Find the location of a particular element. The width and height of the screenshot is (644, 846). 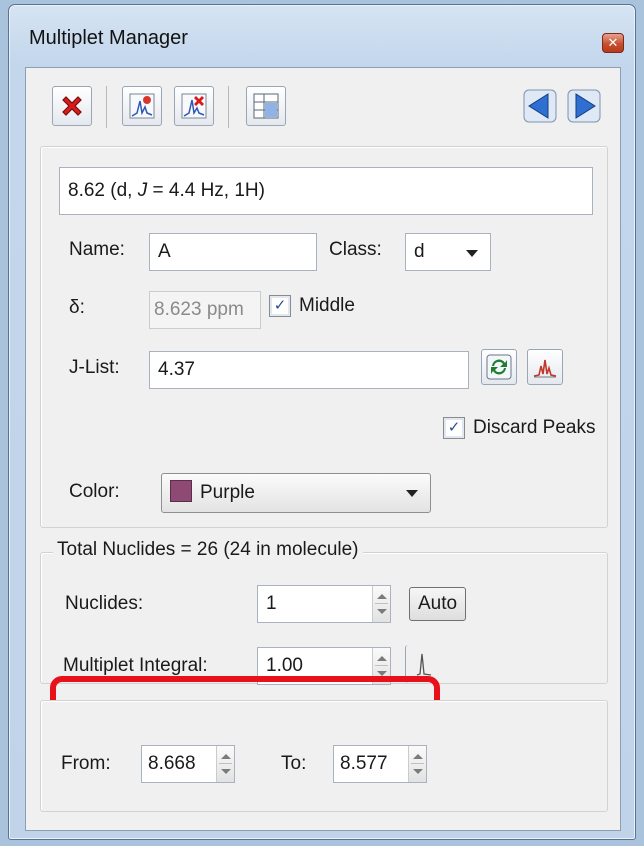

summary-j: J is located at coordinates (142, 190).